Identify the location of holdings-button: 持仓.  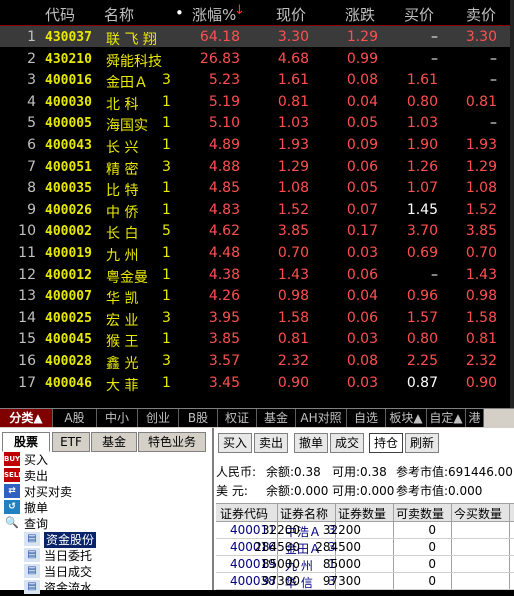
(386, 443).